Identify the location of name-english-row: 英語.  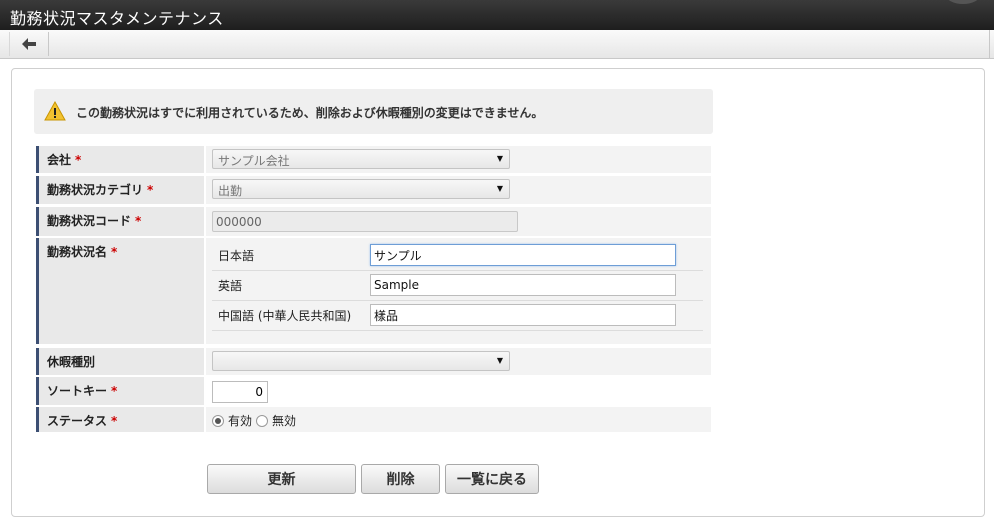
(457, 285).